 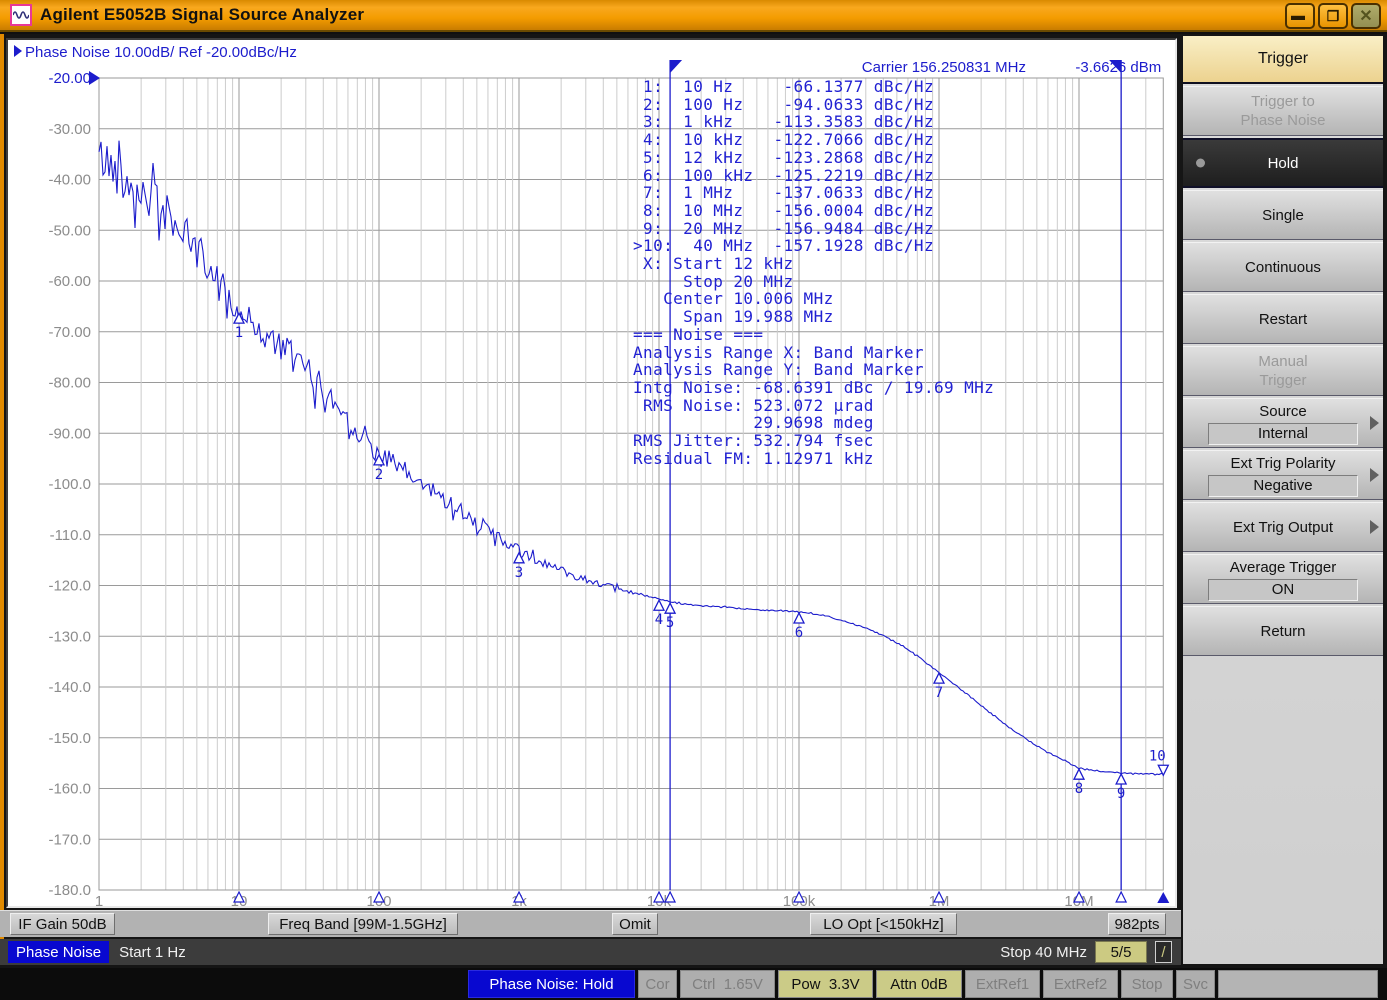 I want to click on status-pow-3-3v: Pow 3.3V, so click(x=825, y=984).